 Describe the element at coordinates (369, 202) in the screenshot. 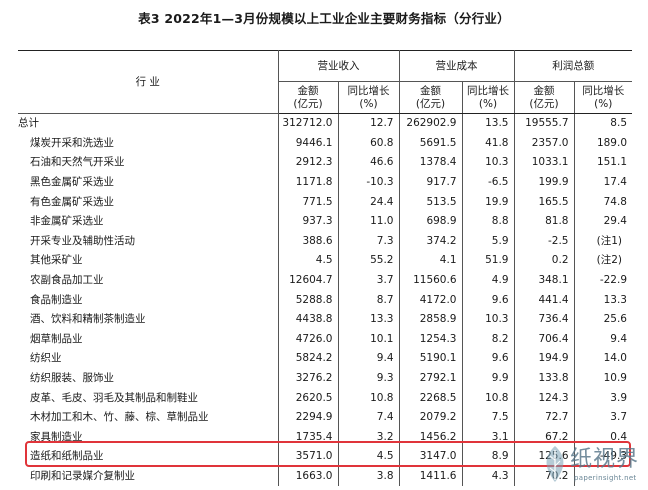

I see `revenue-growth-cell: 24.4` at that location.